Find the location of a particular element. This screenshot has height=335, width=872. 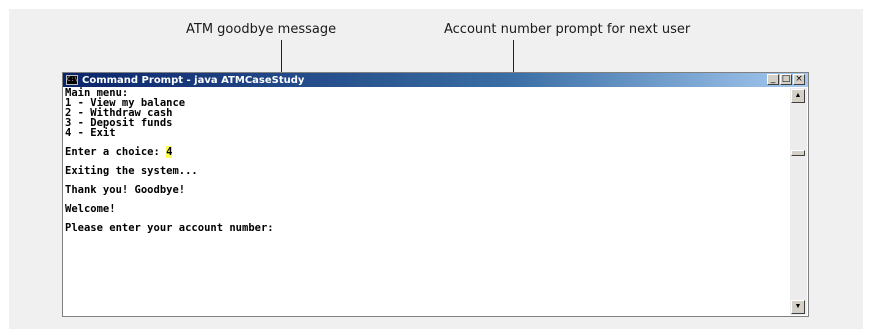

maximize-button: □ is located at coordinates (786, 79).